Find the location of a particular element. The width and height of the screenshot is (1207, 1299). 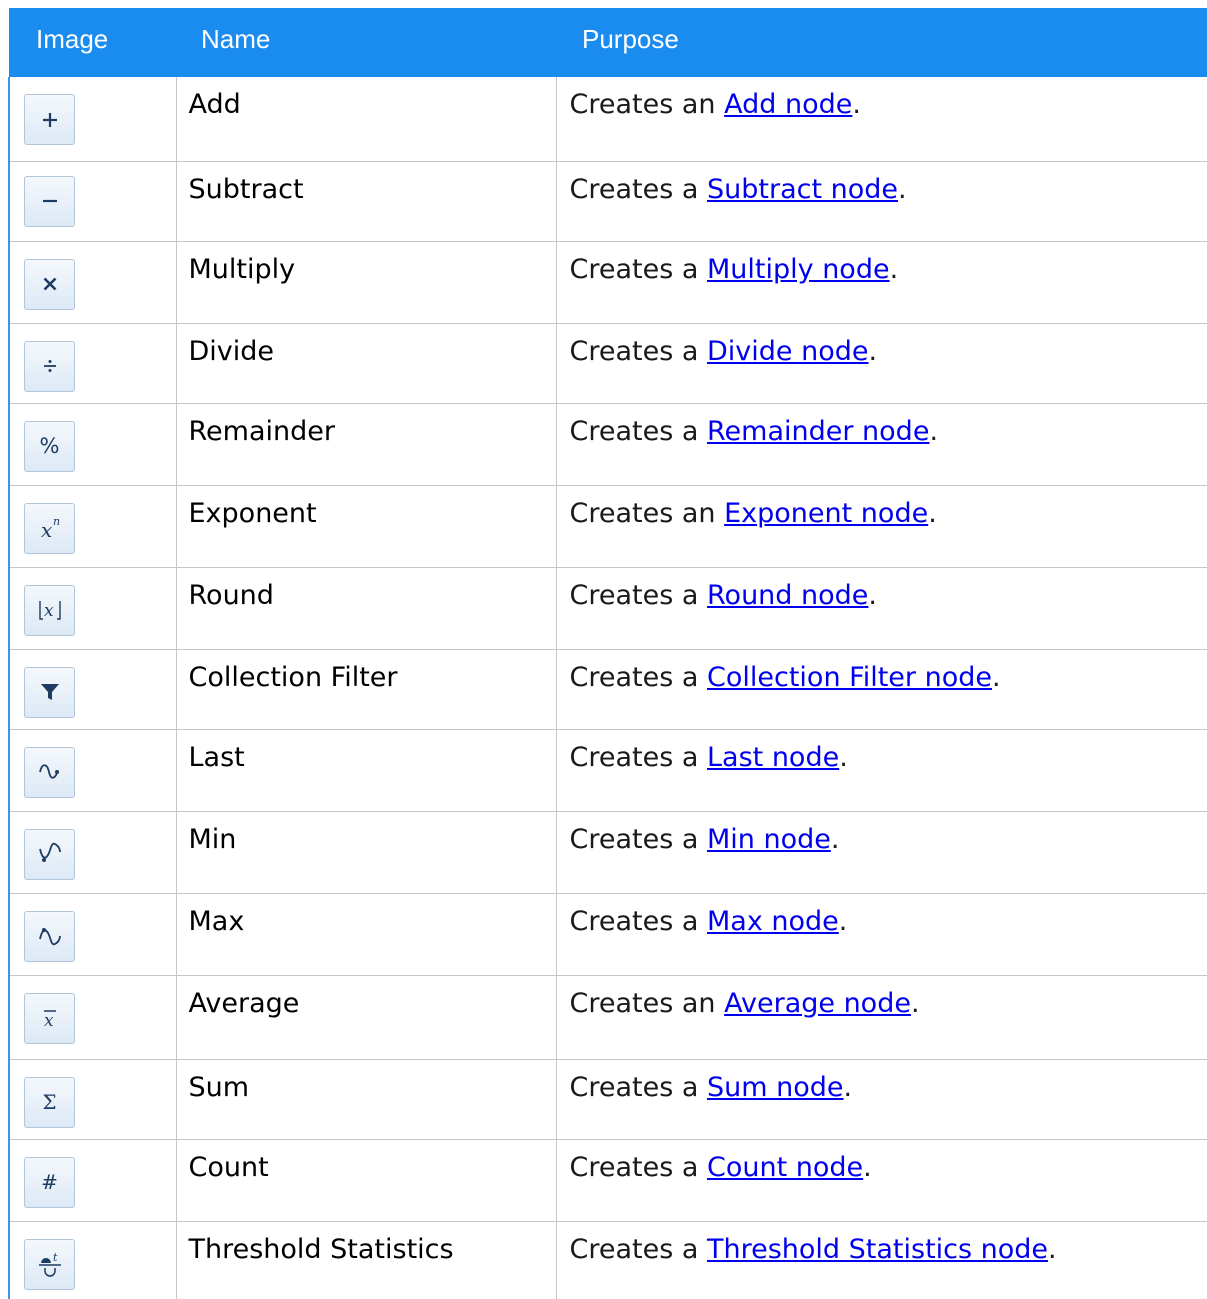

node-name: Add is located at coordinates (366, 119).